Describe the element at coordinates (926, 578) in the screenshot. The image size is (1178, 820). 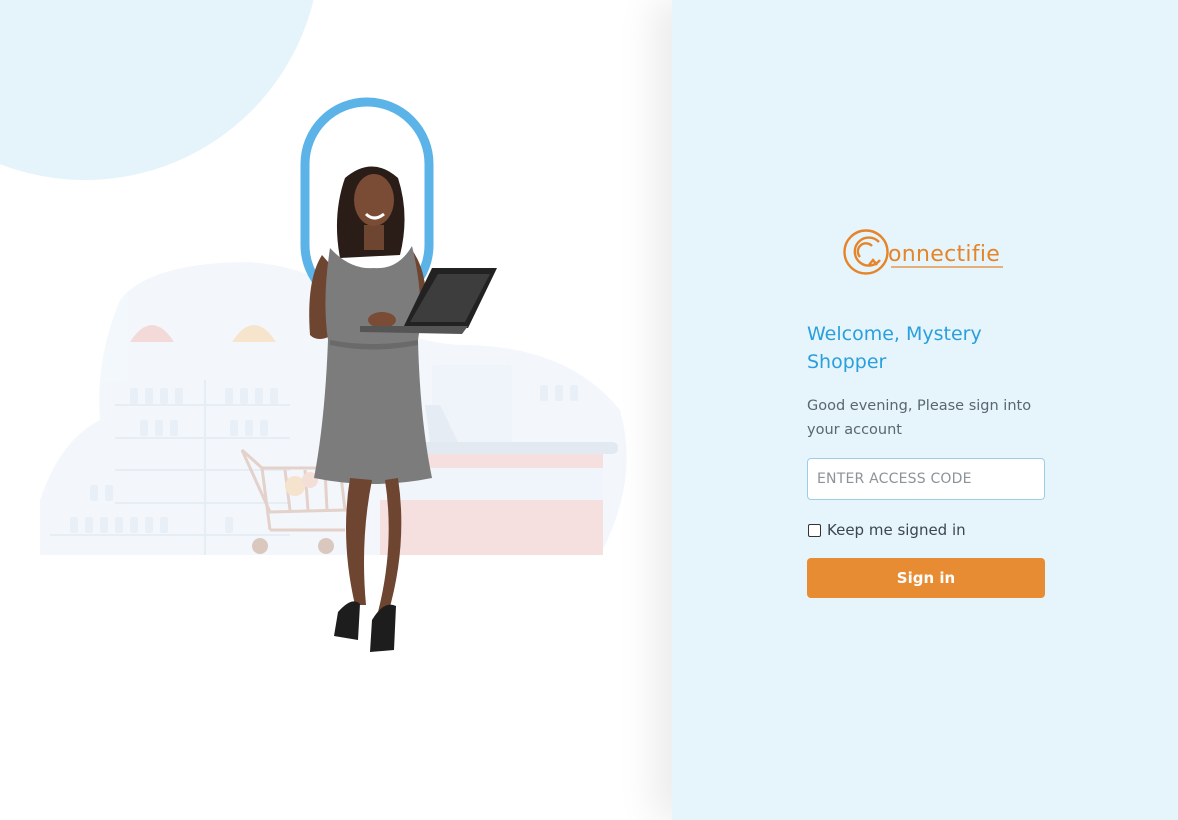
I see `sign-in-button: Sign in` at that location.